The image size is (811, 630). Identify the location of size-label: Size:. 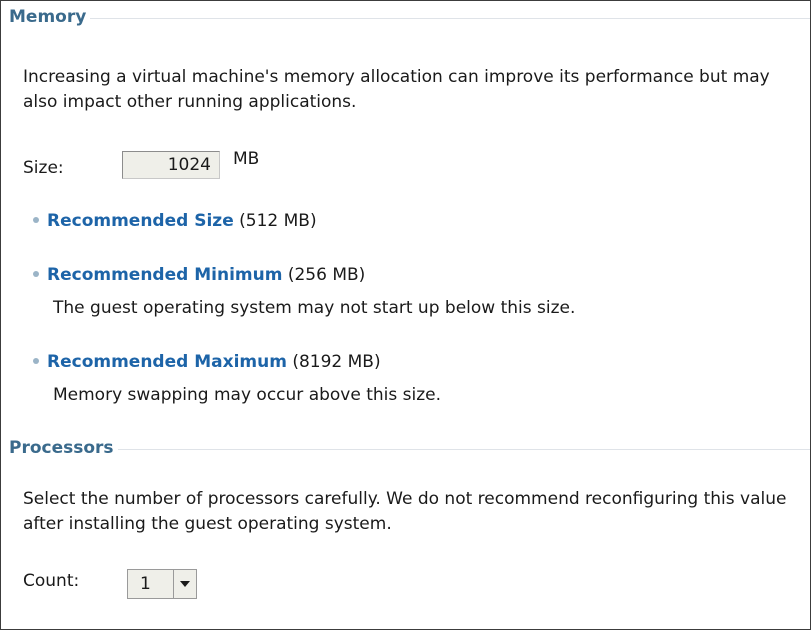
(43, 168).